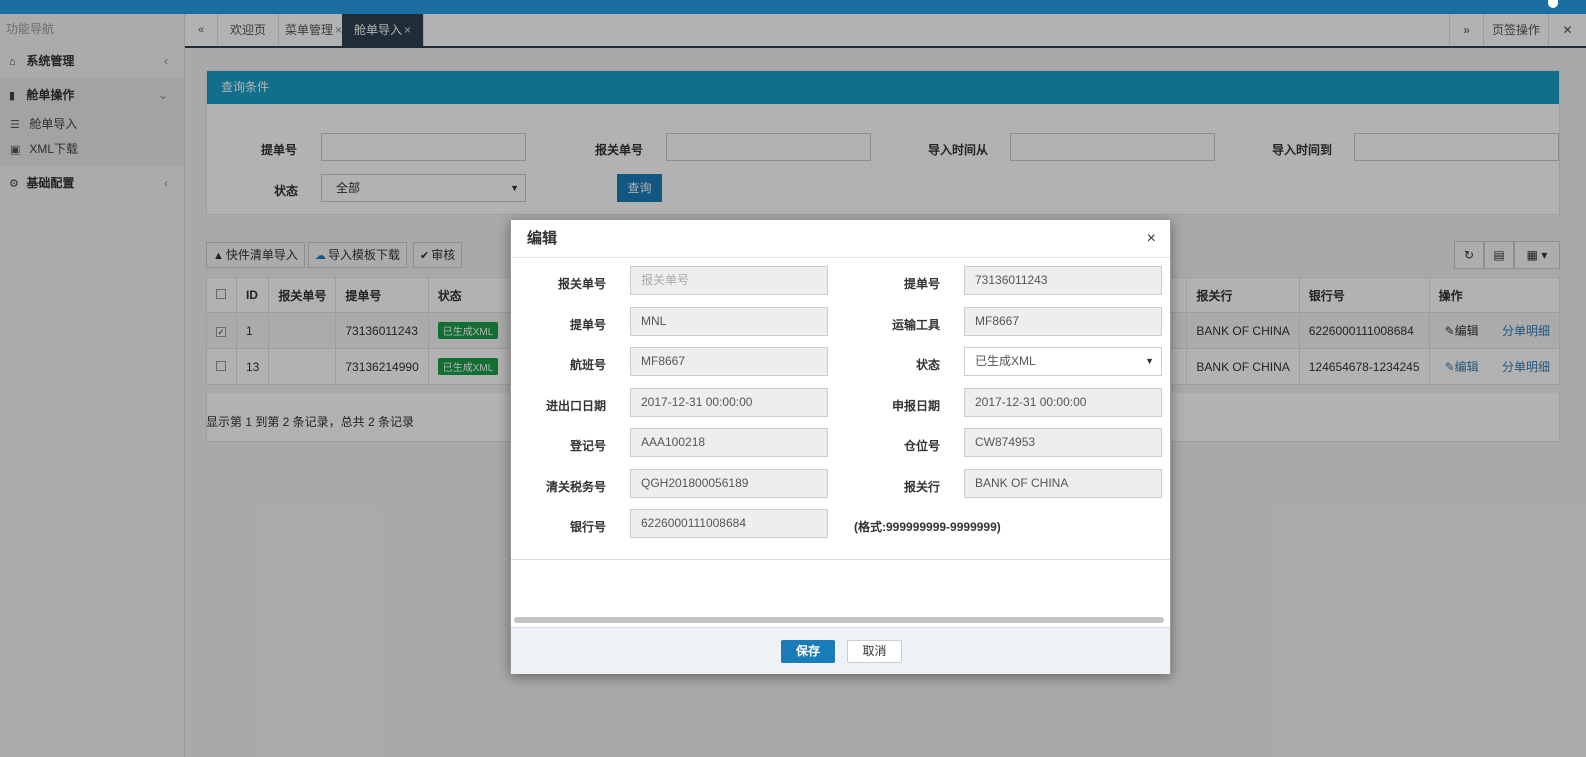 This screenshot has height=757, width=1586. What do you see at coordinates (729, 280) in the screenshot?
I see `customs-no-field: 报关单号` at bounding box center [729, 280].